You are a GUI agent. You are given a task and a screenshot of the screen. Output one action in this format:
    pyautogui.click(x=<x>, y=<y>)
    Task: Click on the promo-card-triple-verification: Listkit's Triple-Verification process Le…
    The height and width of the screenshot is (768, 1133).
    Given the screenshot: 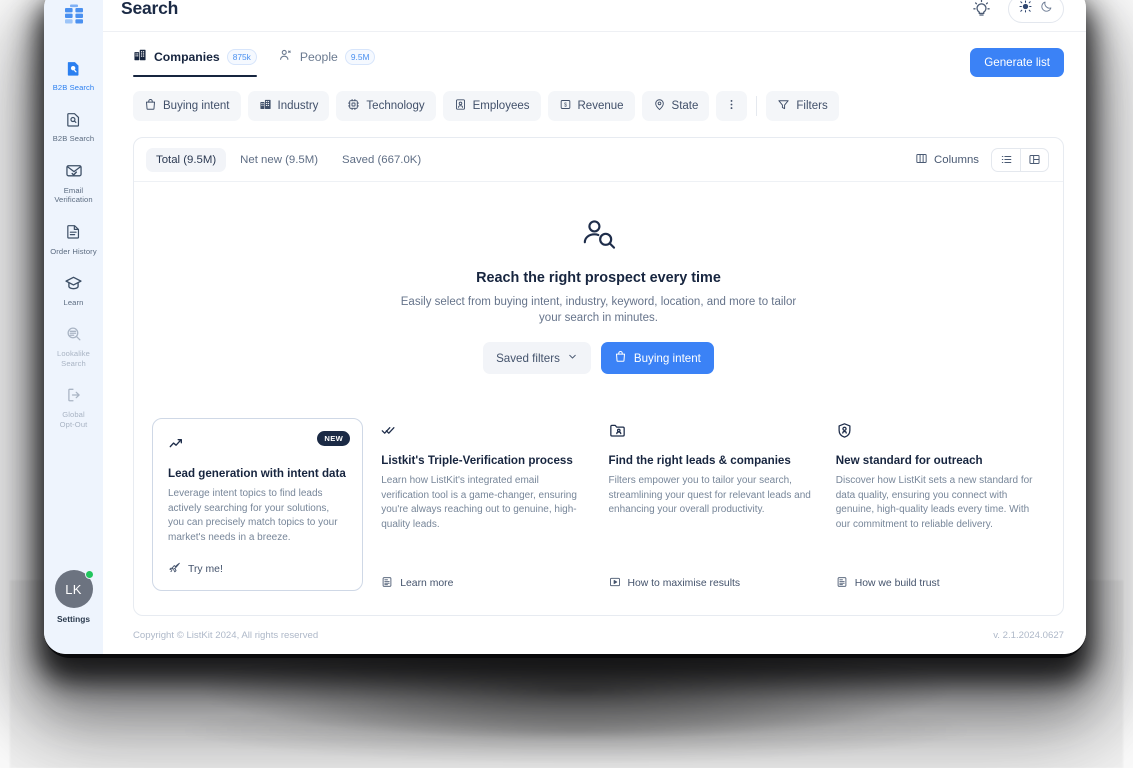 What is the action you would take?
    pyautogui.click(x=484, y=504)
    